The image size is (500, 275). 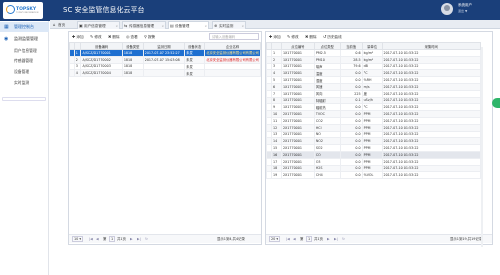 What do you see at coordinates (132, 66) in the screenshot?
I see `device-type-cell: 1818` at bounding box center [132, 66].